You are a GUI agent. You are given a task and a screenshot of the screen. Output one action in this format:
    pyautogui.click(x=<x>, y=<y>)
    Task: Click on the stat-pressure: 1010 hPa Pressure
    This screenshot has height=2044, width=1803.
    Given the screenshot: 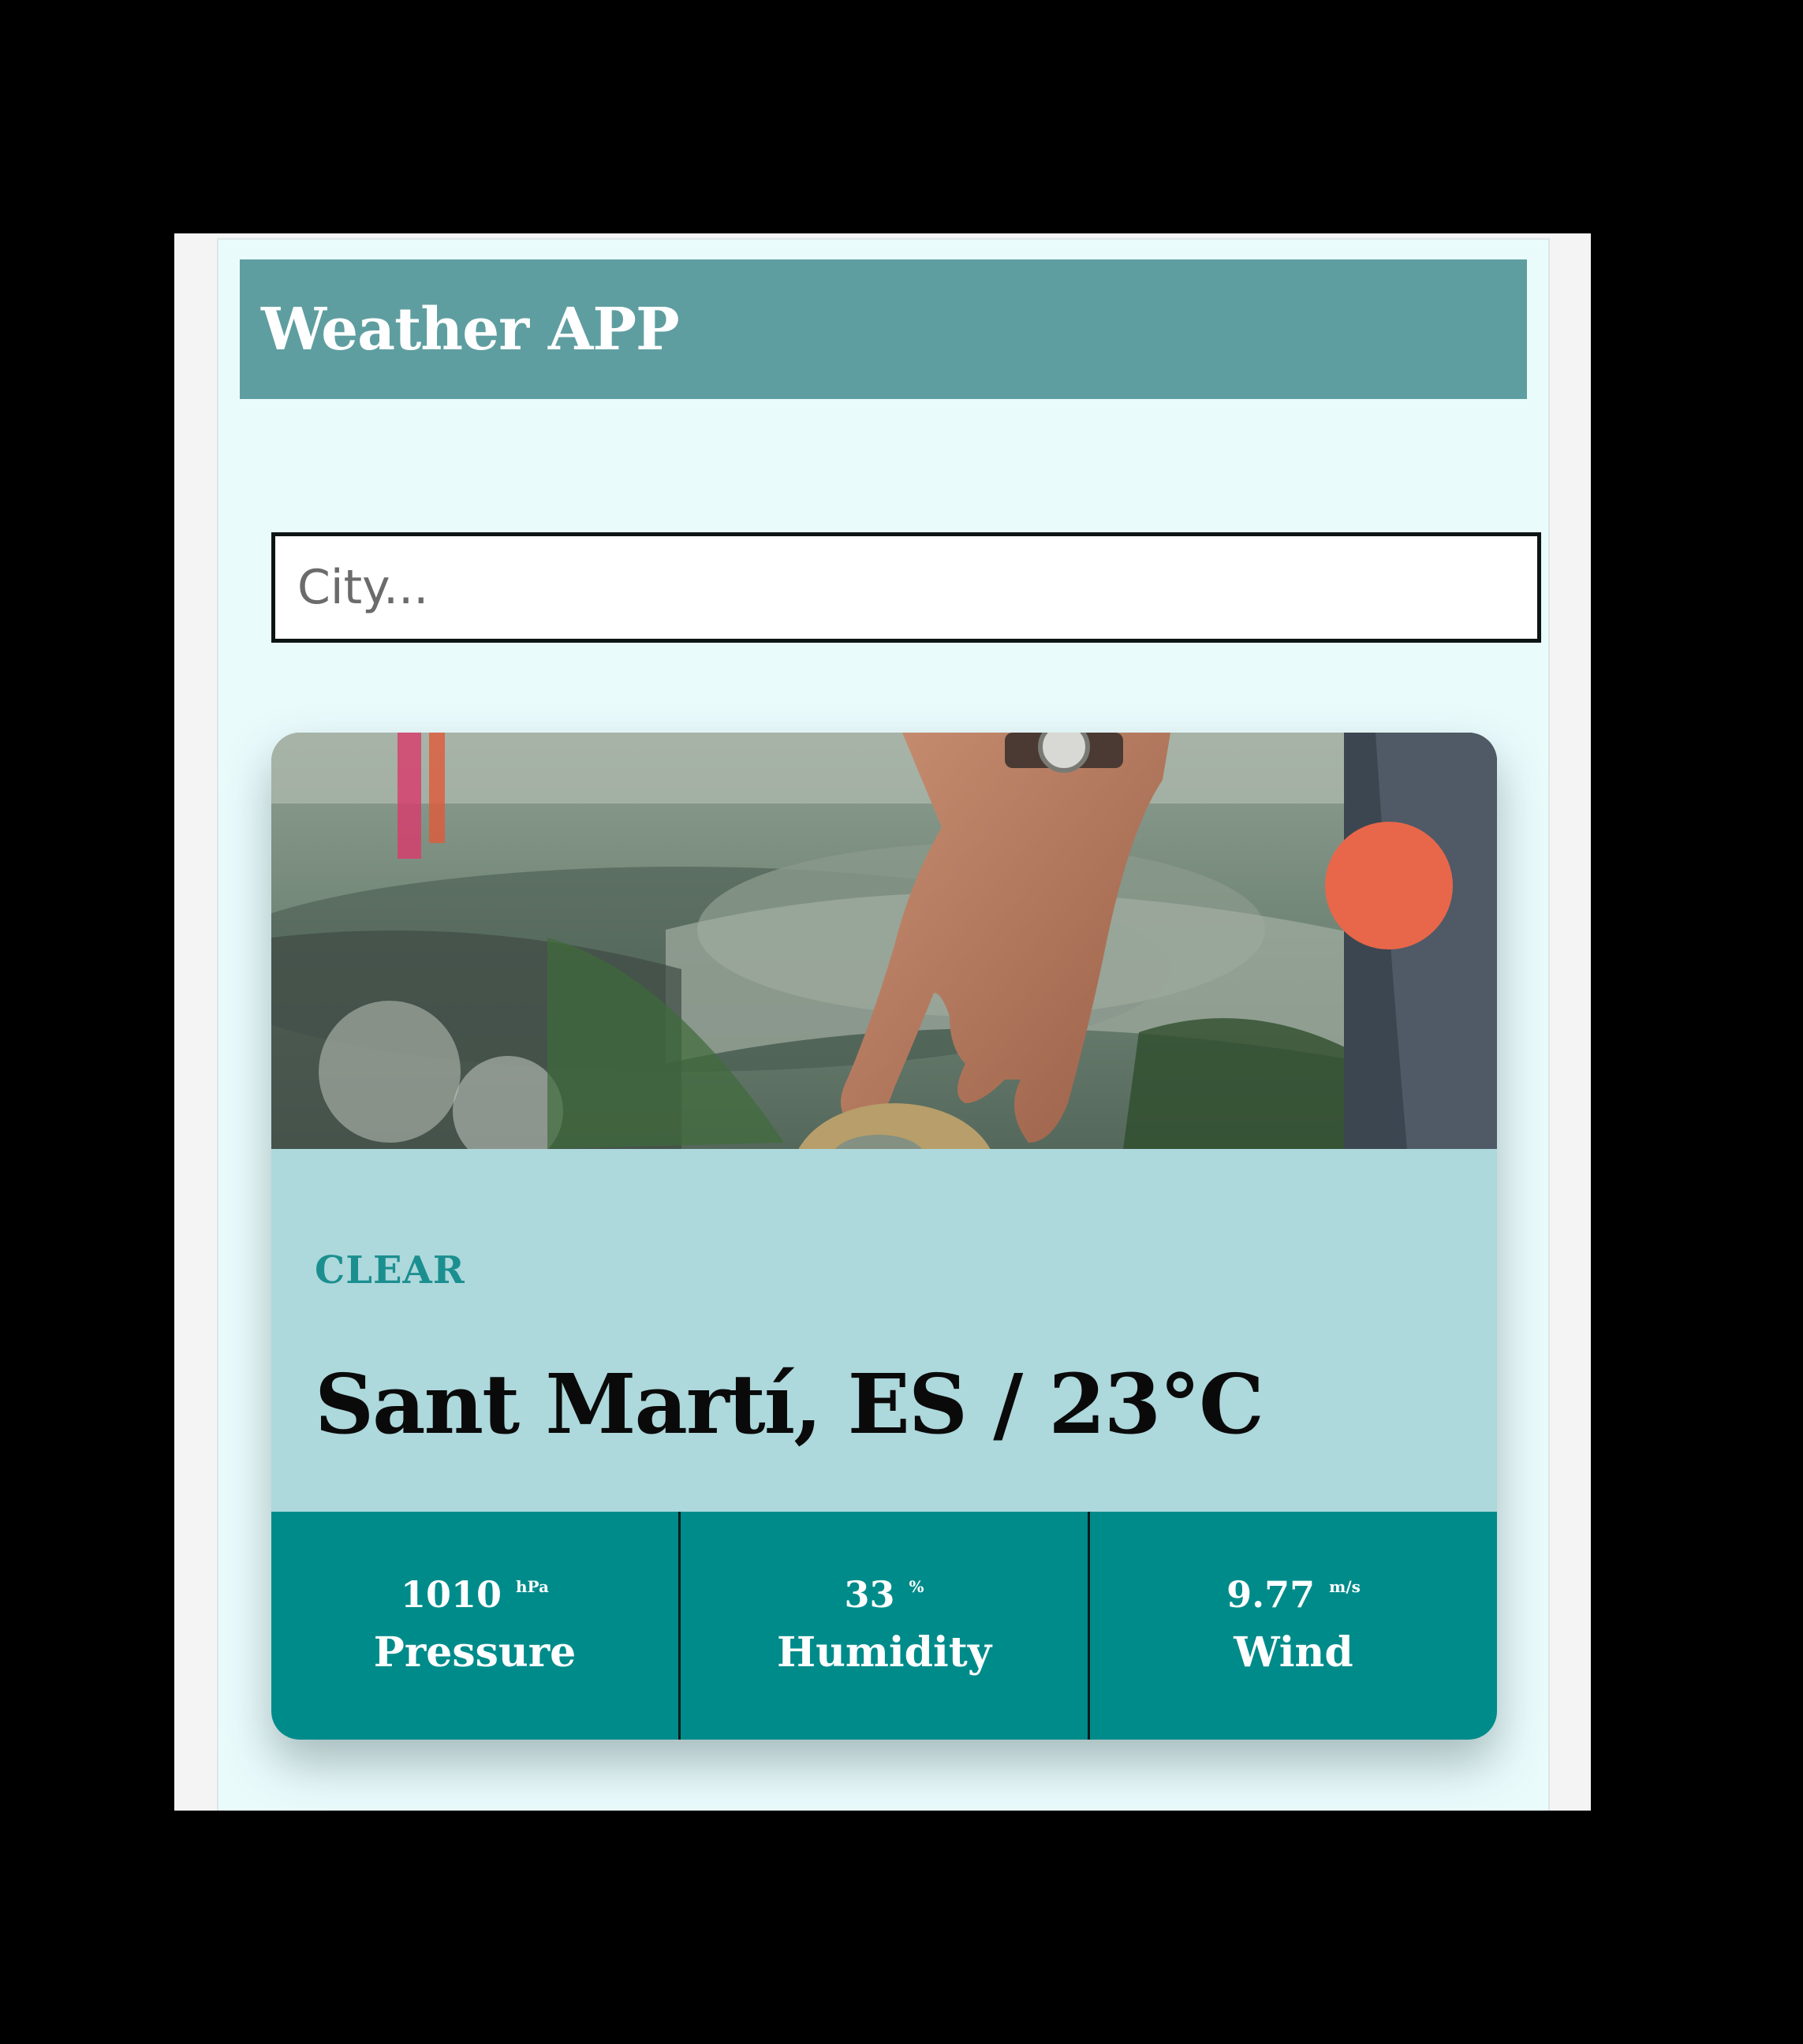 What is the action you would take?
    pyautogui.click(x=474, y=1626)
    